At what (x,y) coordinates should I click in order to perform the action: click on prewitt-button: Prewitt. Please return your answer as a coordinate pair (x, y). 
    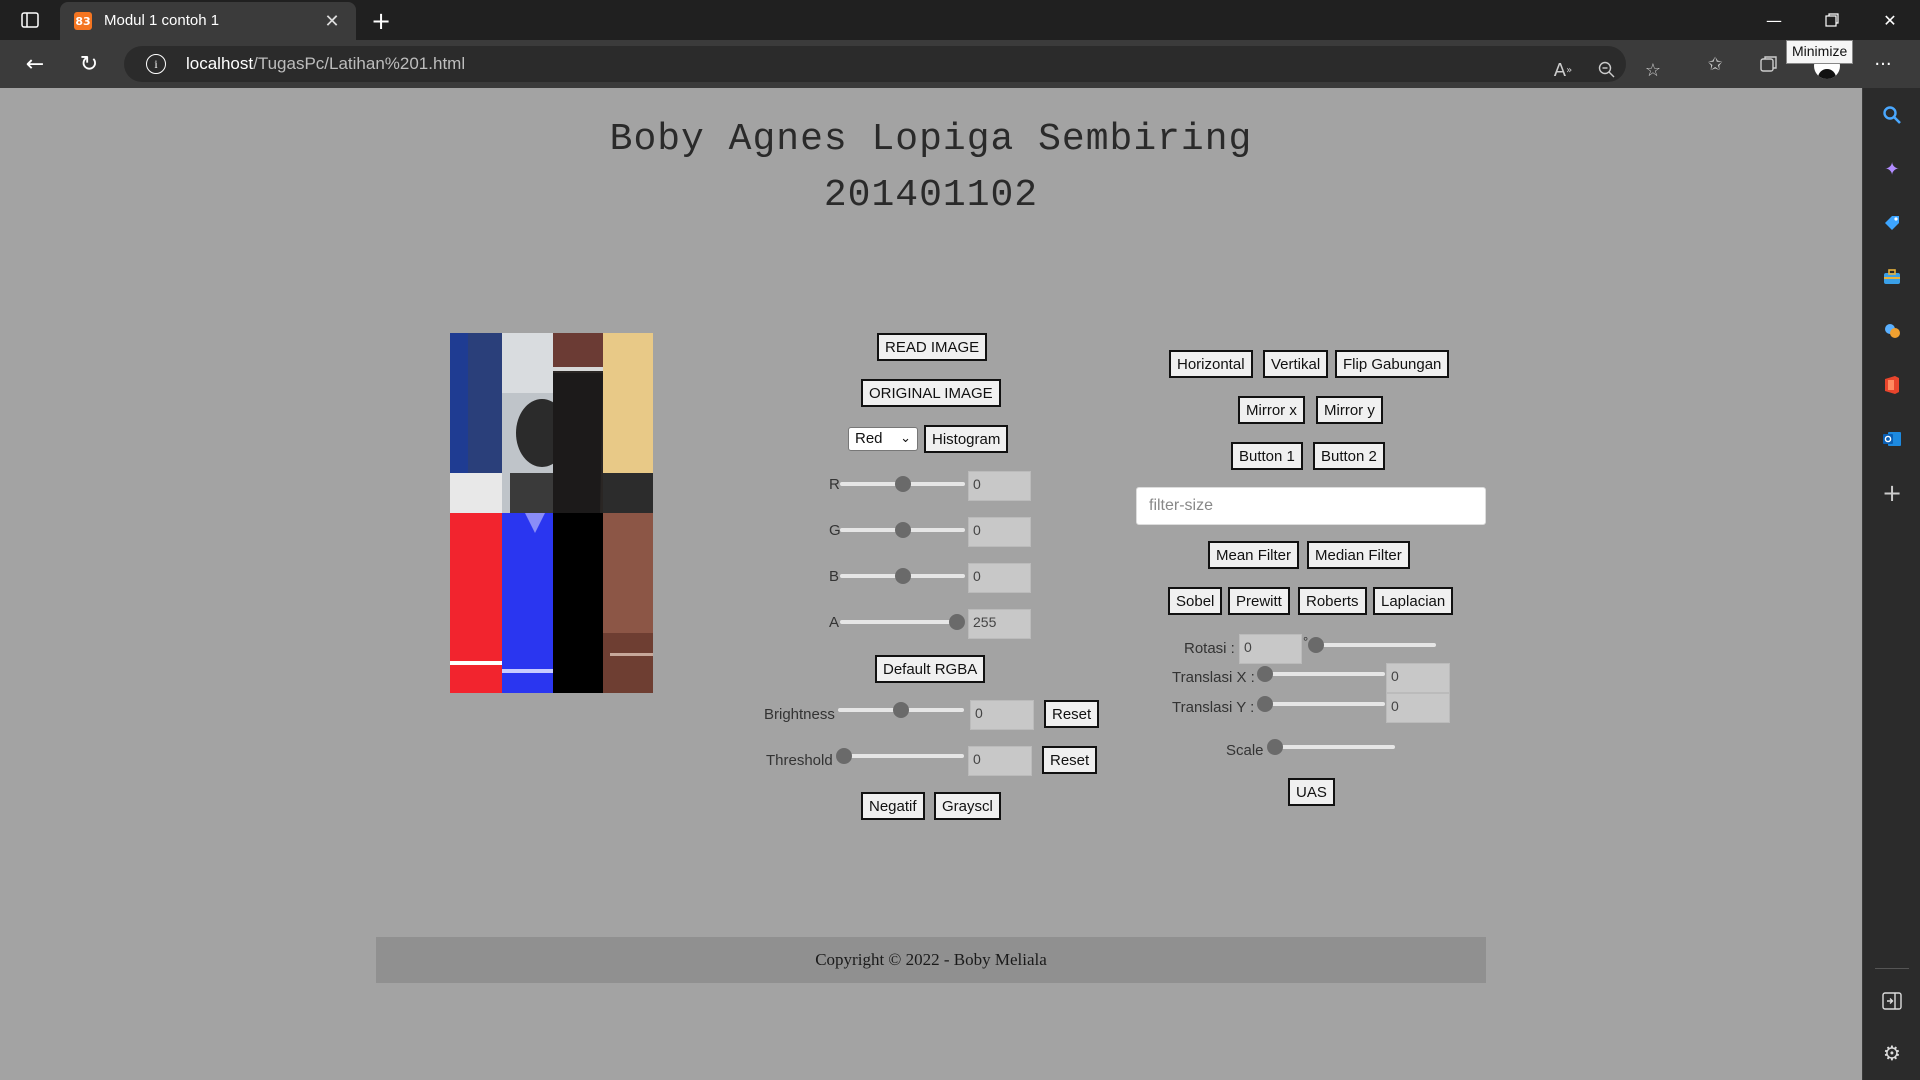
    Looking at the image, I should click on (1259, 601).